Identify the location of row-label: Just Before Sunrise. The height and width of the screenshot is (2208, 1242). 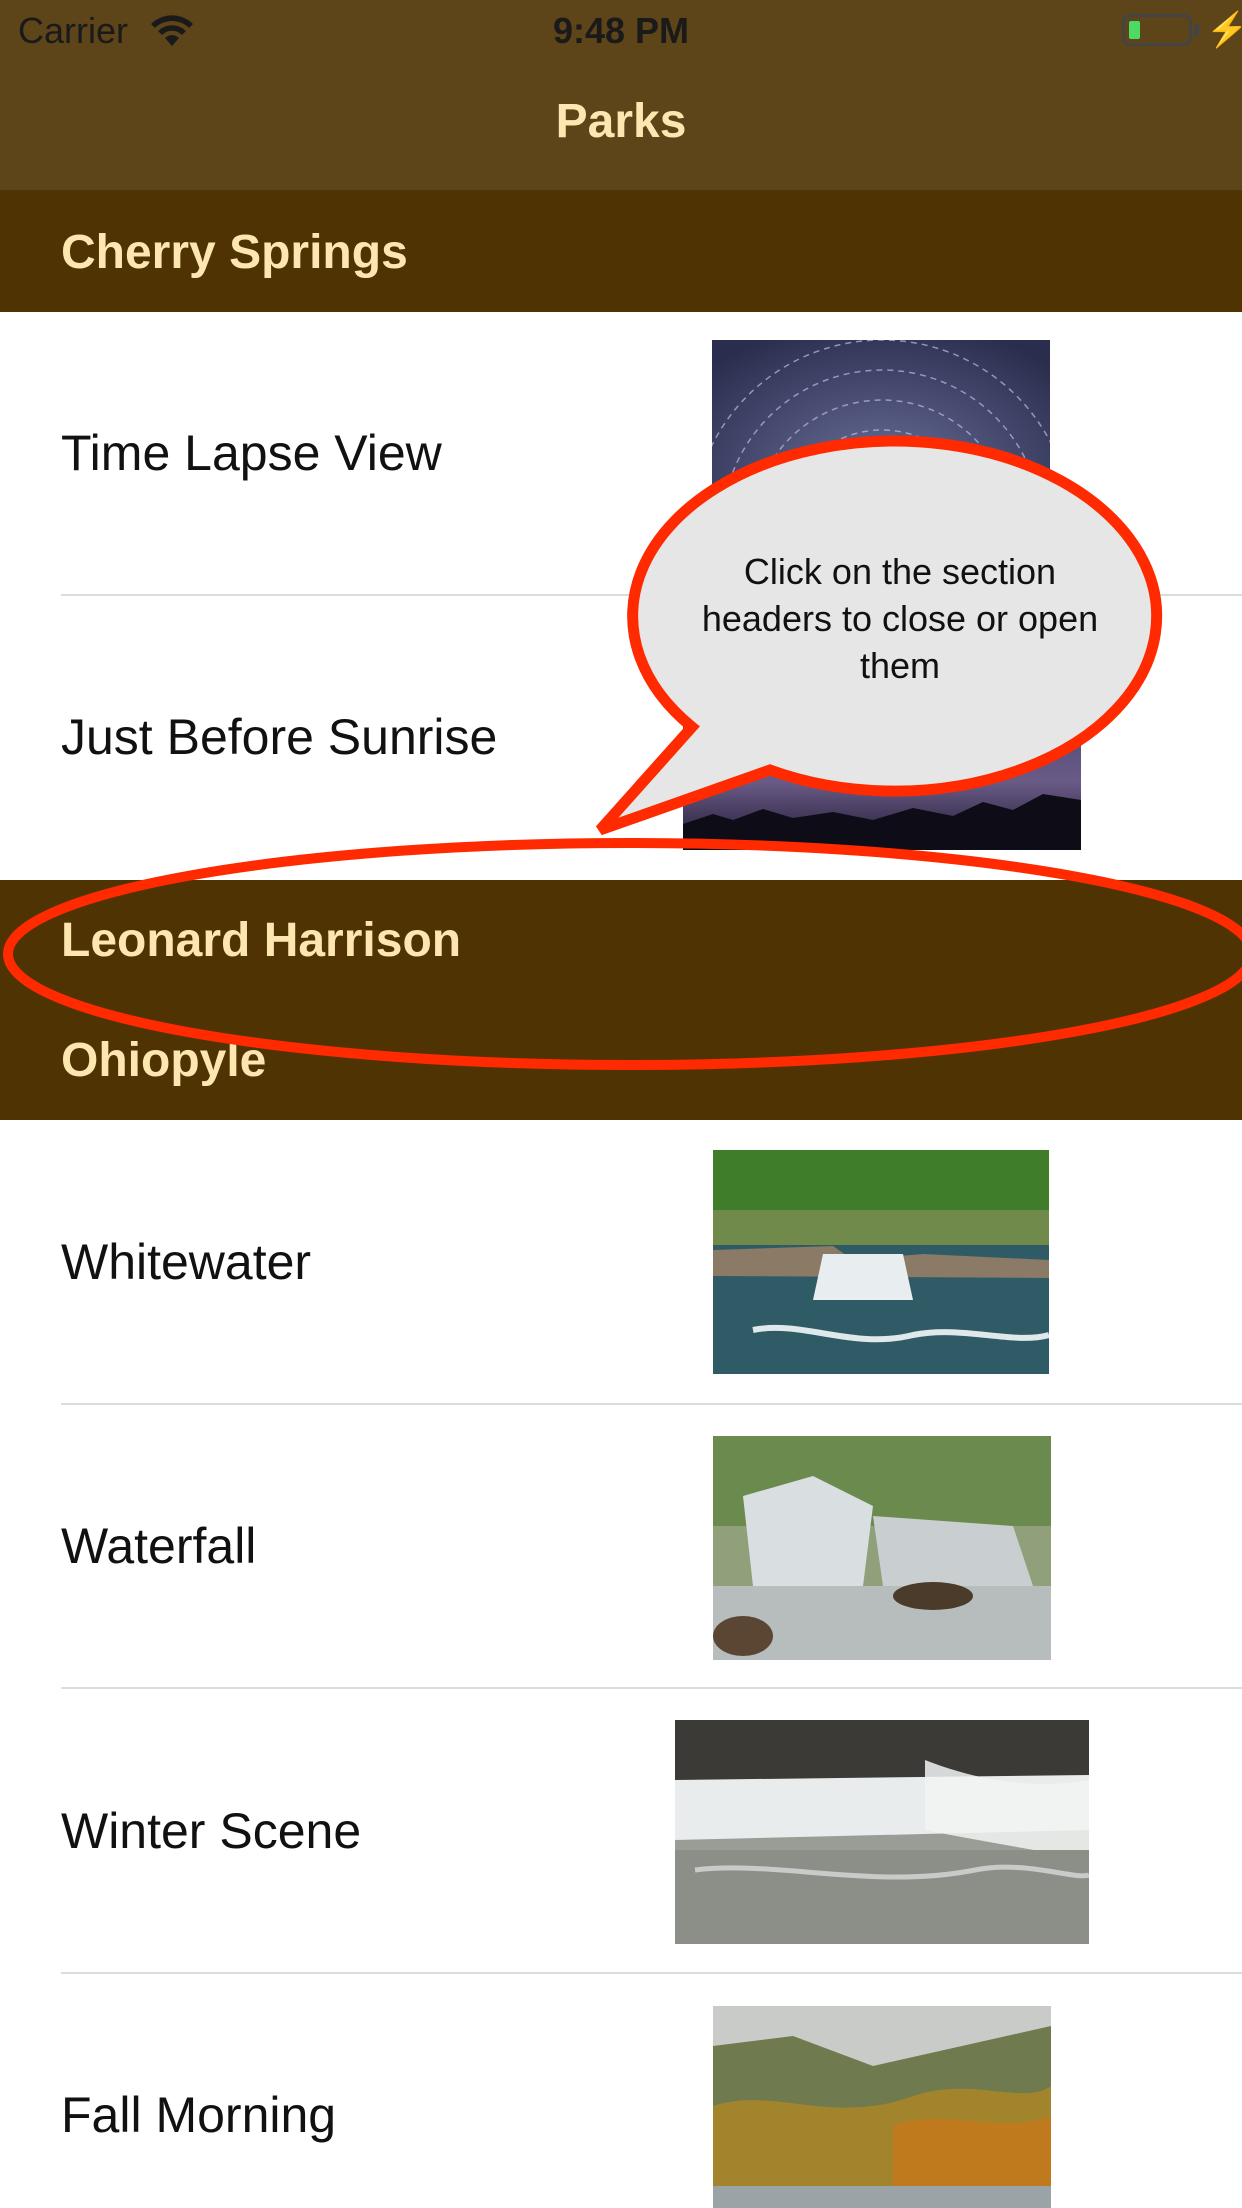
(279, 737).